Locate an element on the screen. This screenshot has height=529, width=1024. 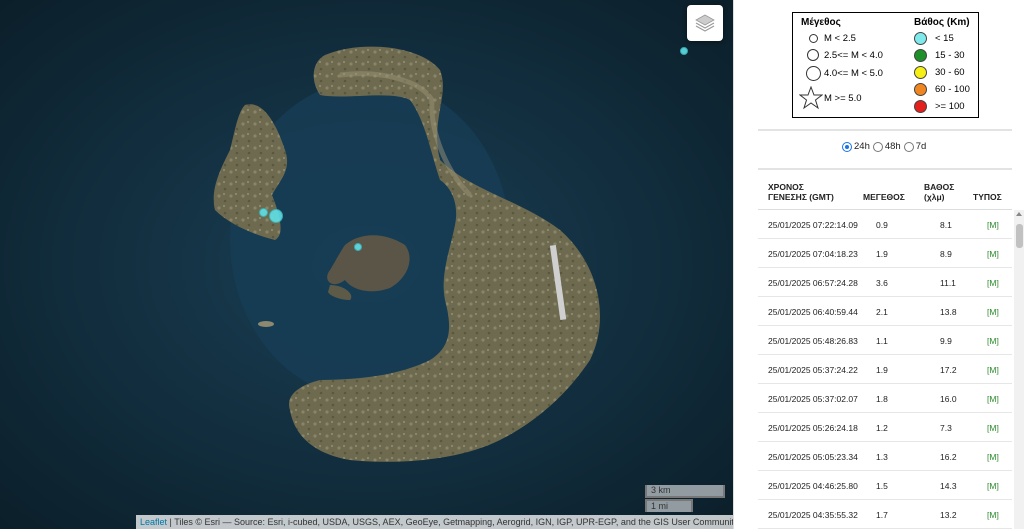
time-filter: 24h 48h 7d is located at coordinates (885, 146).